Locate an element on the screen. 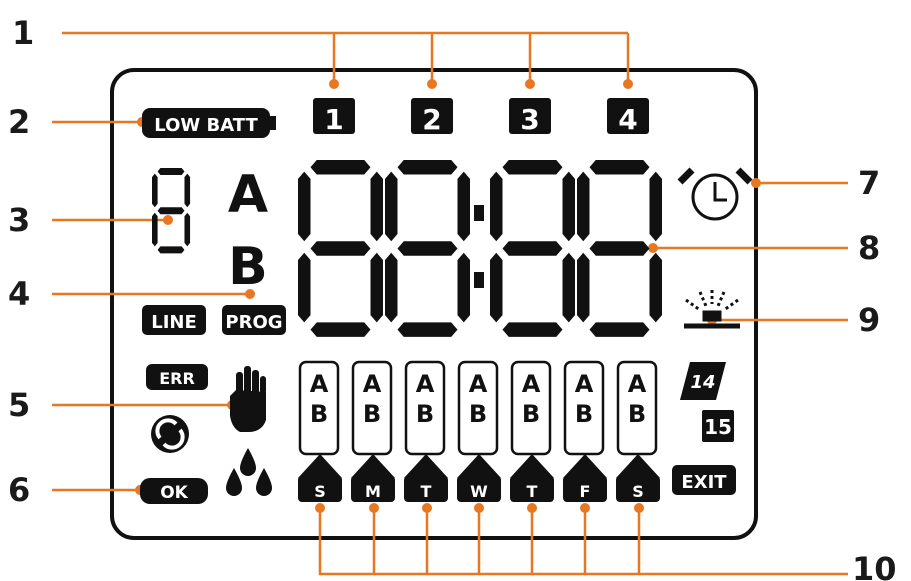 This screenshot has width=911, height=581. callout-10: 10 is located at coordinates (874, 565).